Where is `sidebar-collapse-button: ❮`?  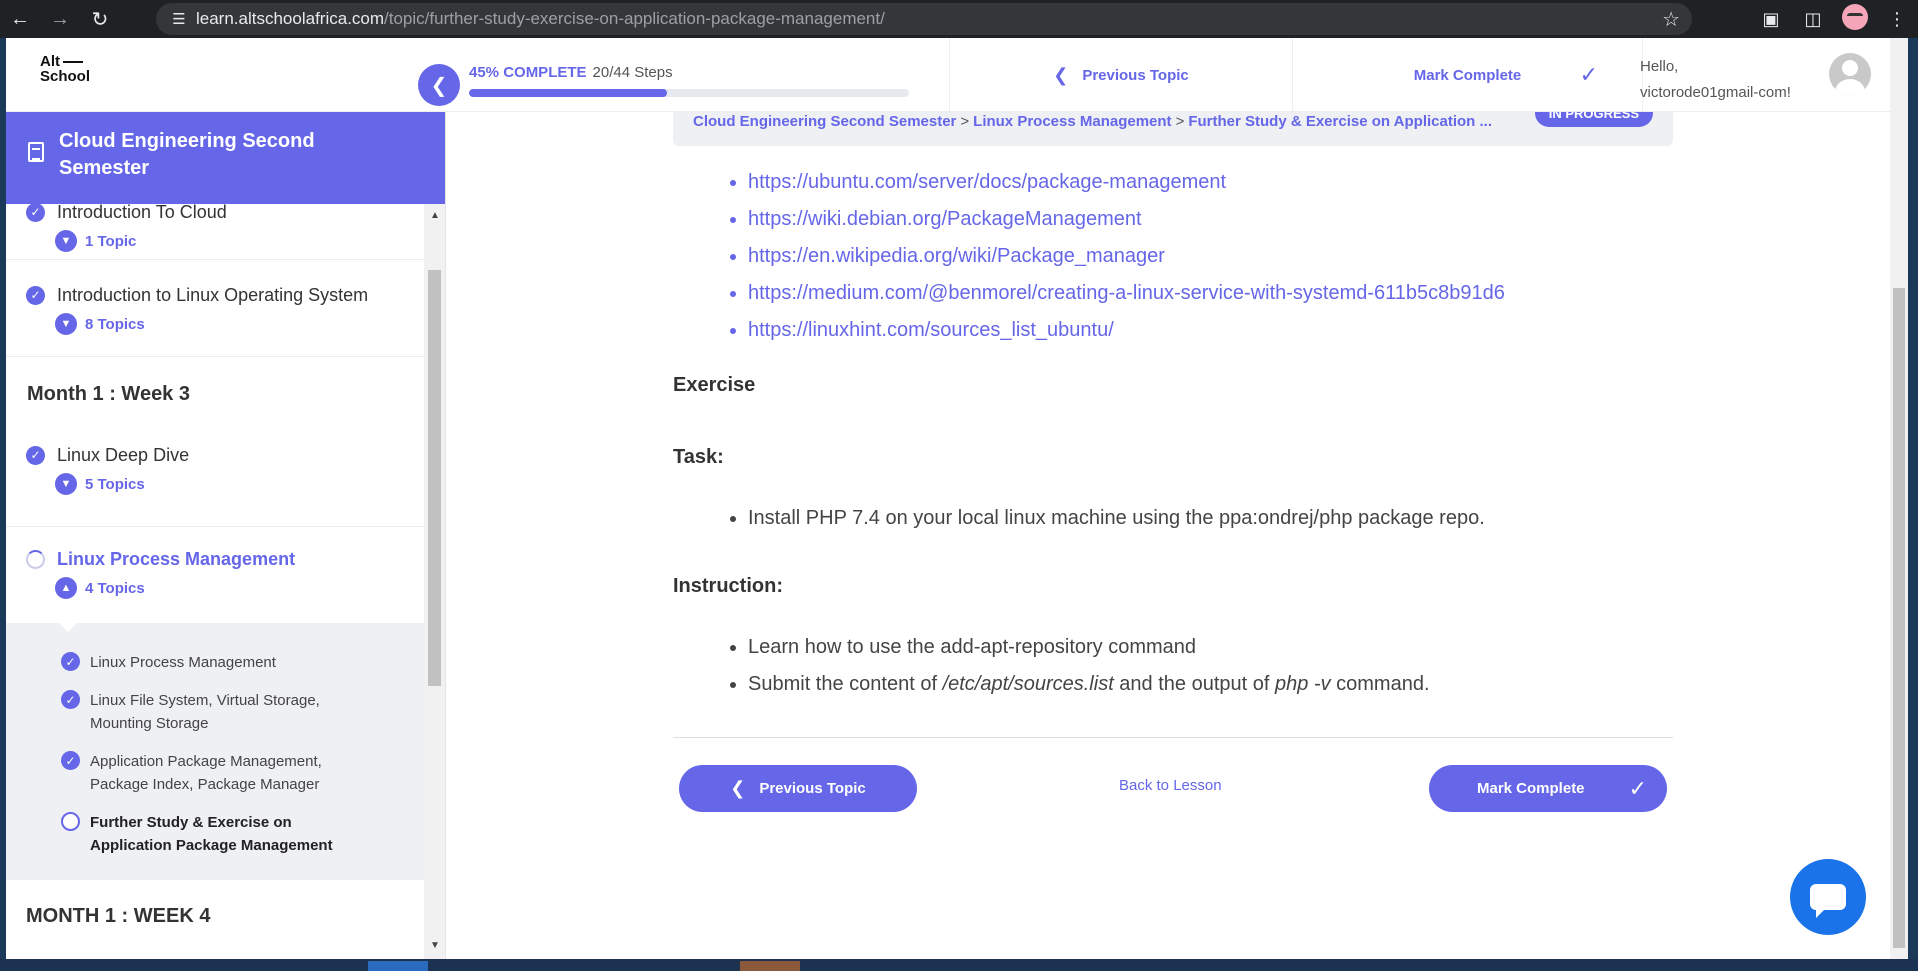 sidebar-collapse-button: ❮ is located at coordinates (439, 85).